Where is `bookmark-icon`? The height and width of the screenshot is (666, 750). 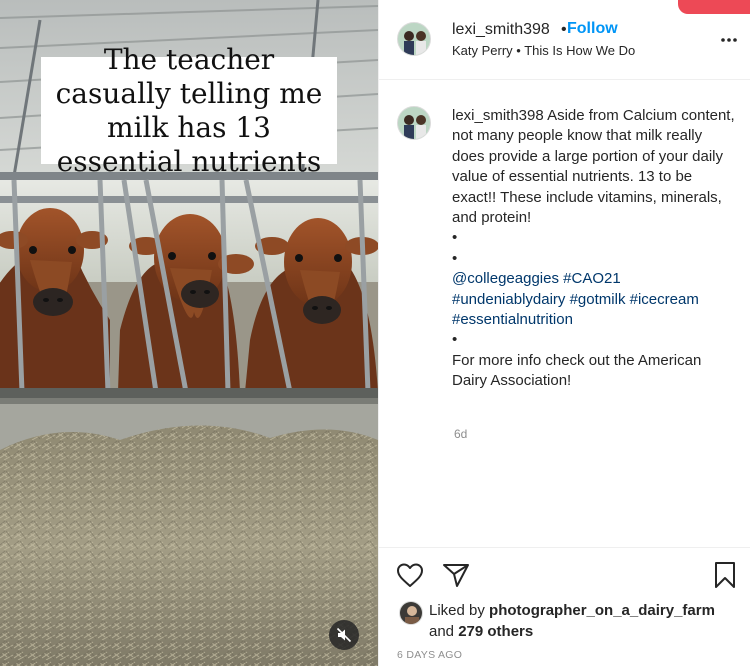 bookmark-icon is located at coordinates (725, 575).